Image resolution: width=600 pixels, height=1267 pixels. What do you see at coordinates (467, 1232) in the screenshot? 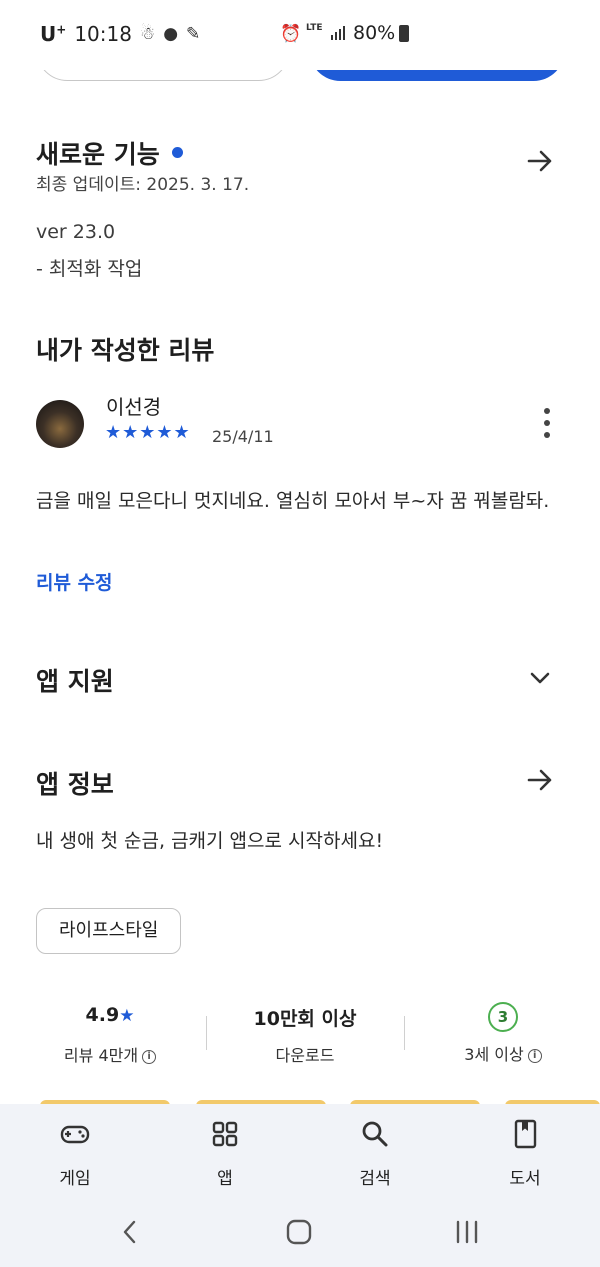
I see `recent-apps-icon` at bounding box center [467, 1232].